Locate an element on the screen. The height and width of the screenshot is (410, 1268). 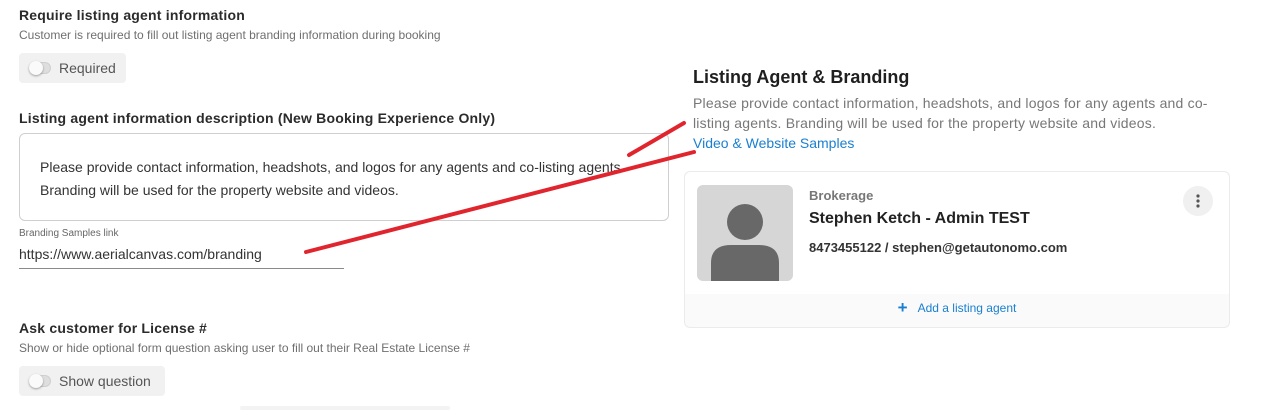
annotation-line-short is located at coordinates (656, 139).